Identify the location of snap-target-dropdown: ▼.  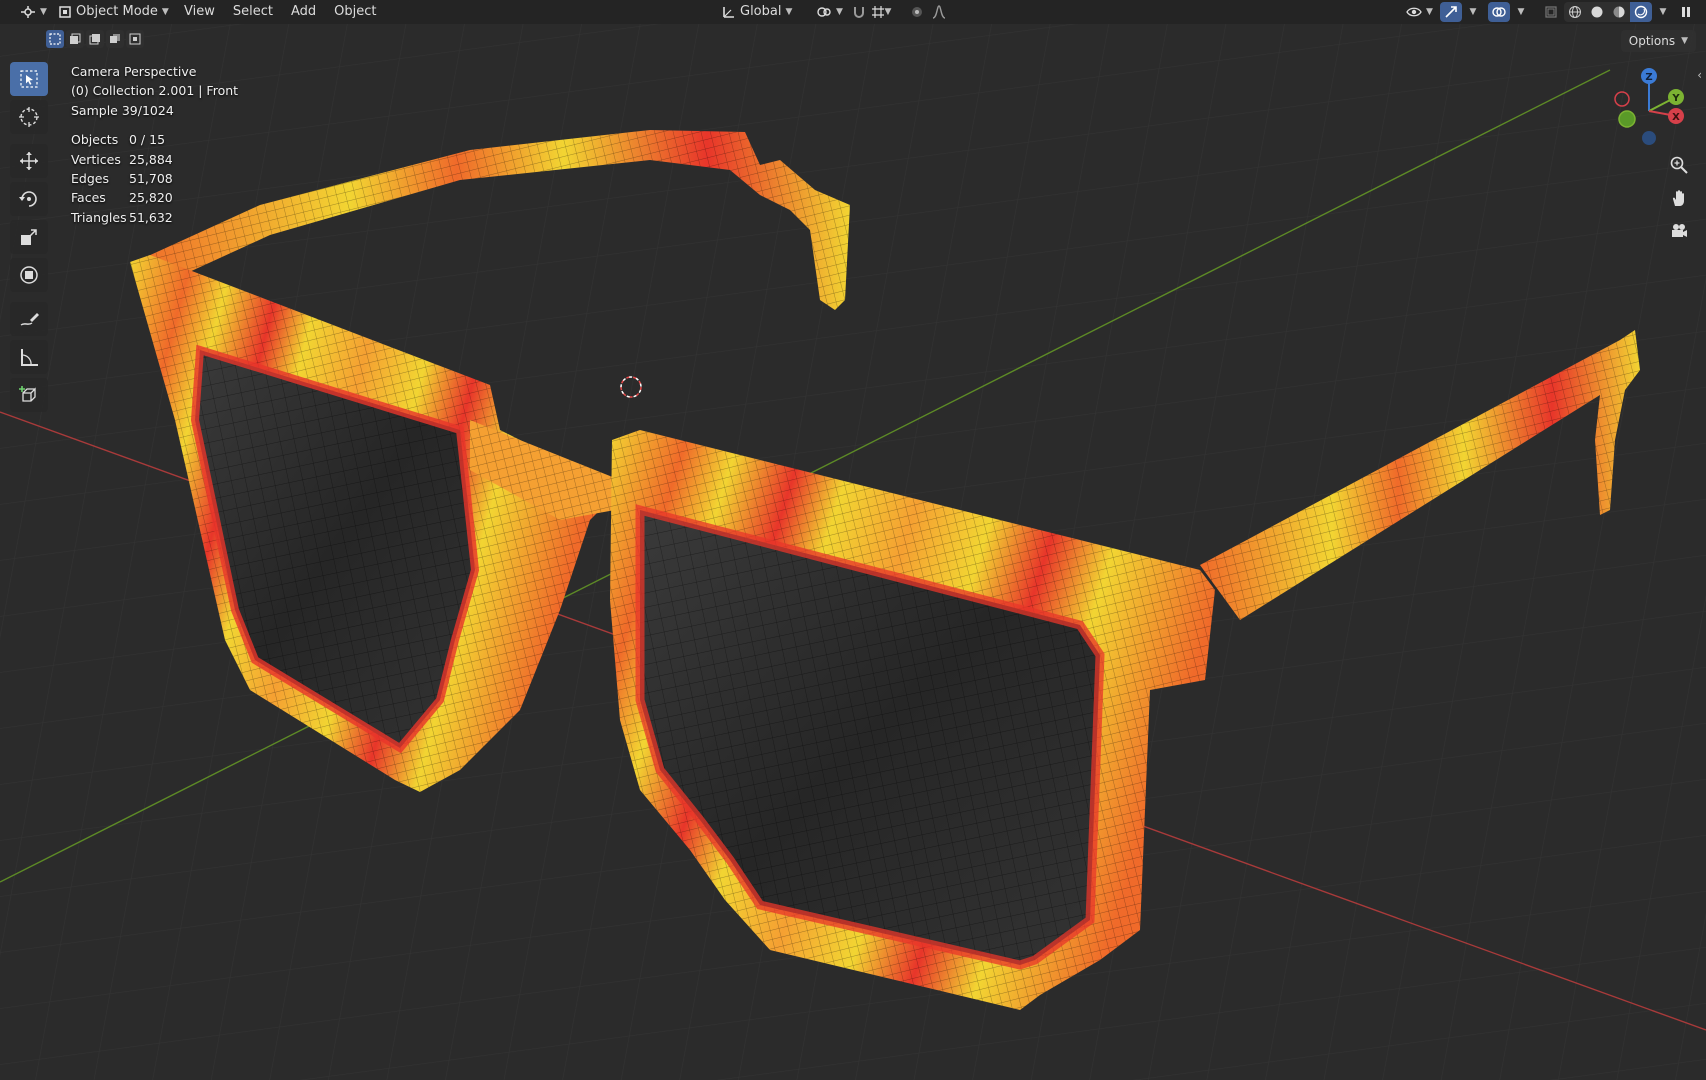
(881, 12).